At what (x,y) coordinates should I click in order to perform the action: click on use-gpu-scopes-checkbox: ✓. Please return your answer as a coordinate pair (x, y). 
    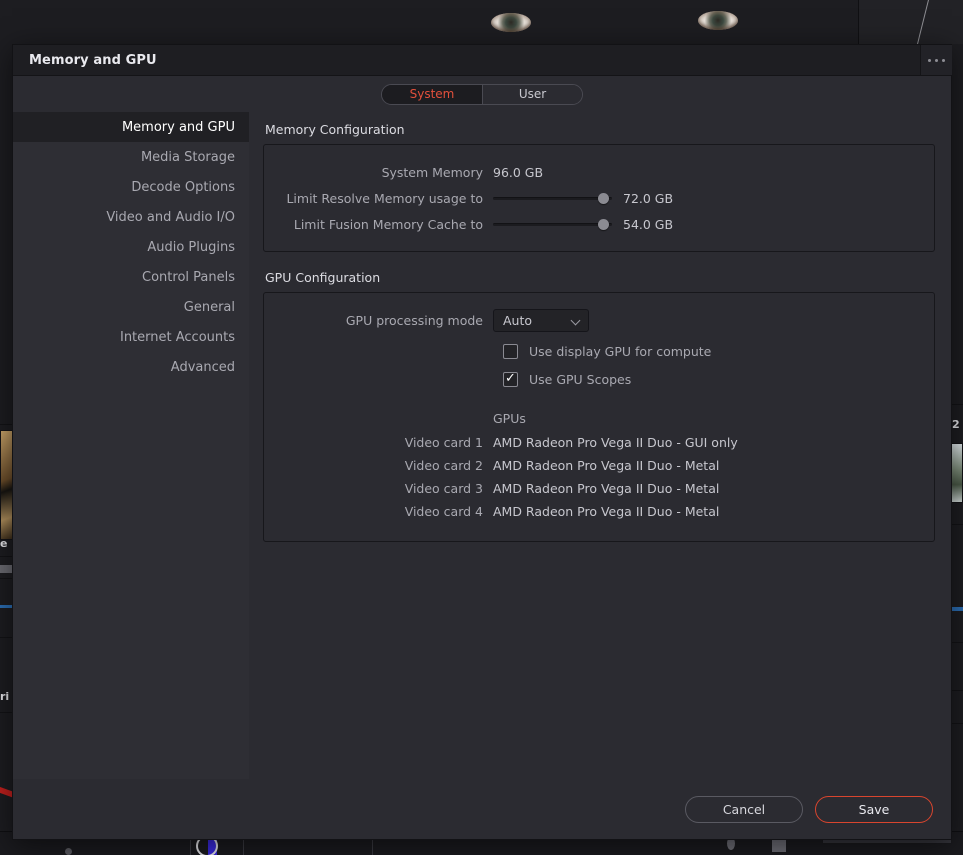
    Looking at the image, I should click on (510, 379).